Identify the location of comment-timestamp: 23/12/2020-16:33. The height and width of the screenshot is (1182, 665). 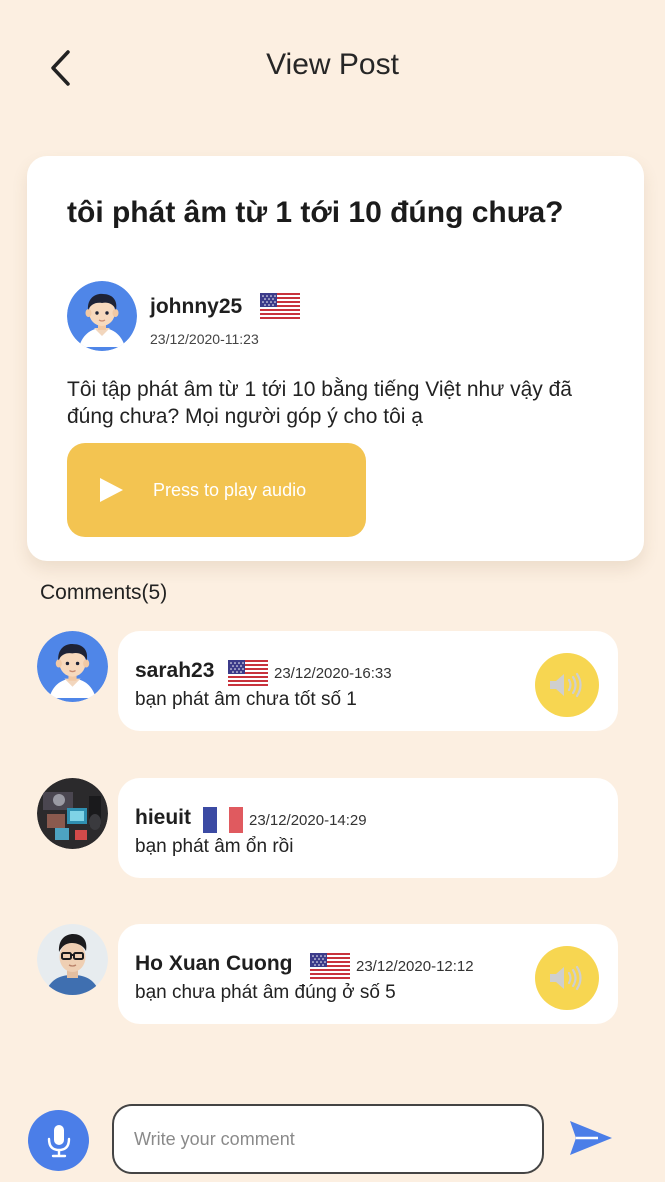
(333, 673).